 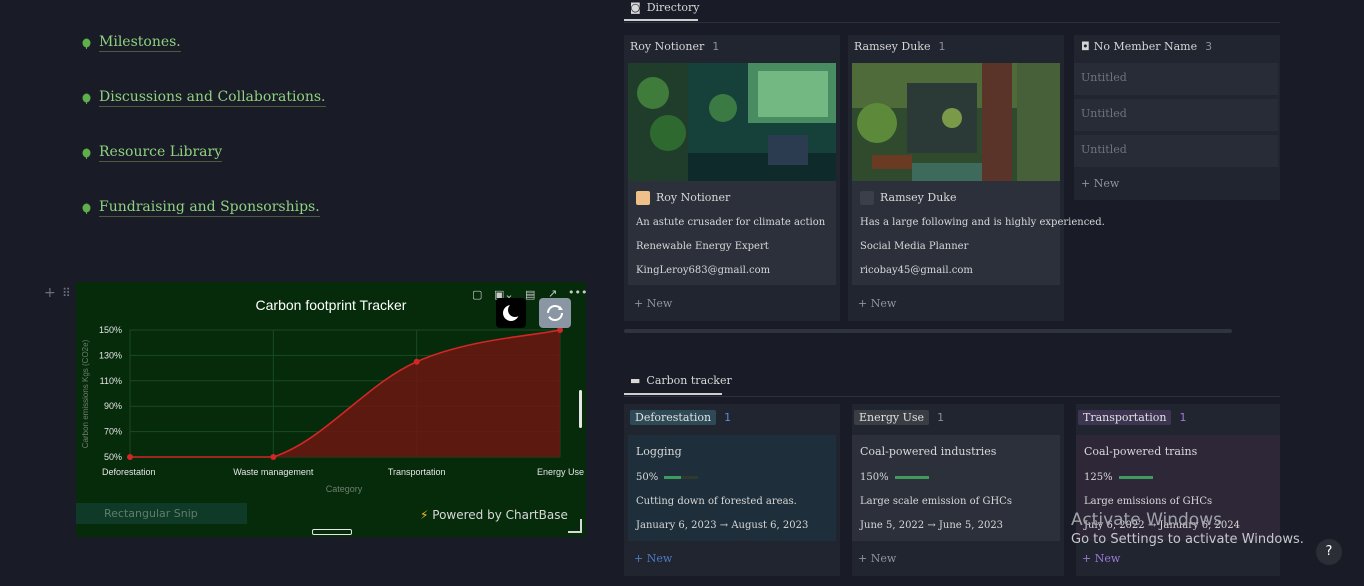 What do you see at coordinates (500, 515) in the screenshot?
I see `powered-by-label: Powered by ChartBase` at bounding box center [500, 515].